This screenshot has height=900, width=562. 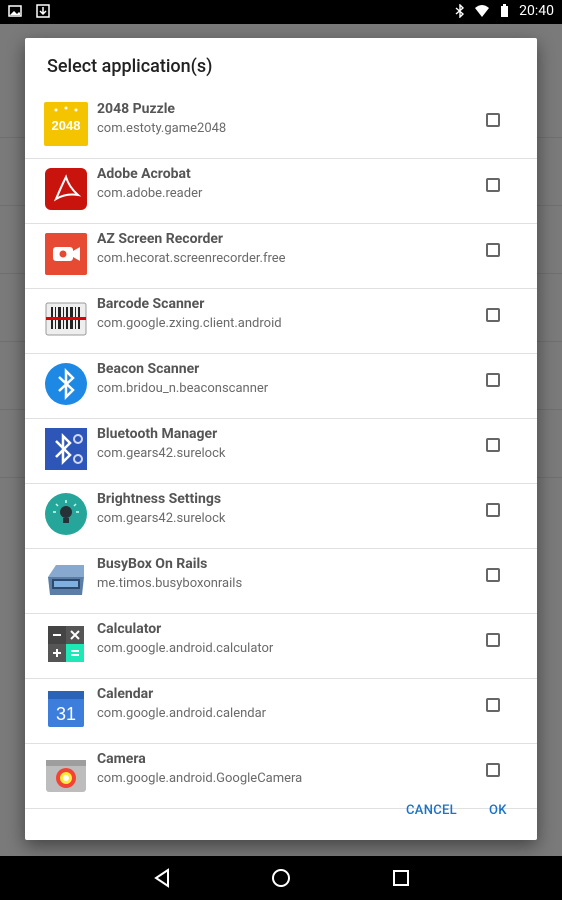 I want to click on bluetooth-manager-icon, so click(x=66, y=449).